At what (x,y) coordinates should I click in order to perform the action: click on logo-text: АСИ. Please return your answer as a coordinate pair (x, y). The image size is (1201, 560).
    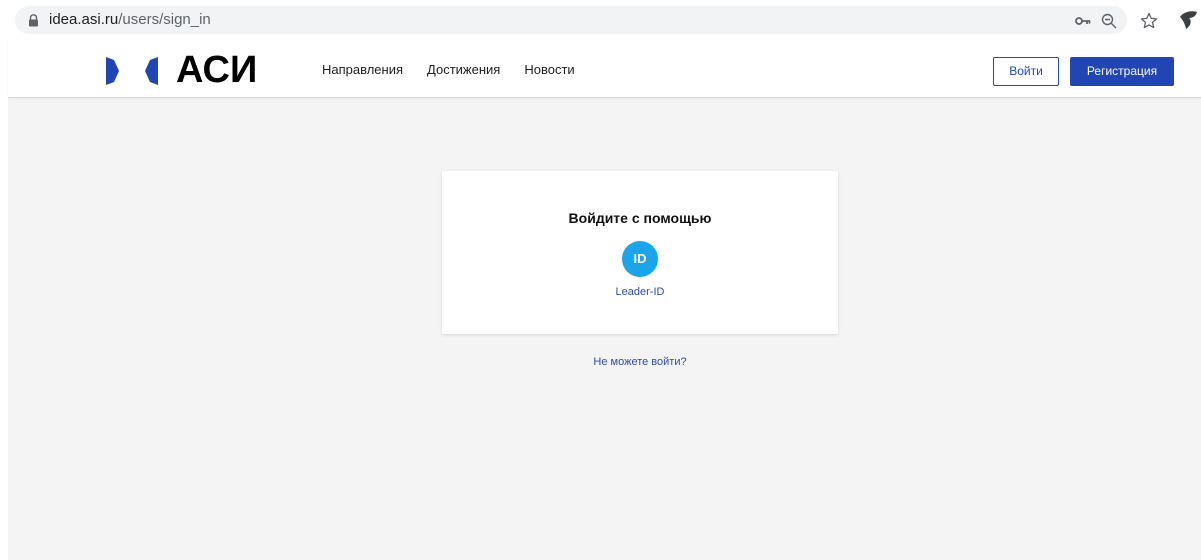
    Looking at the image, I should click on (217, 70).